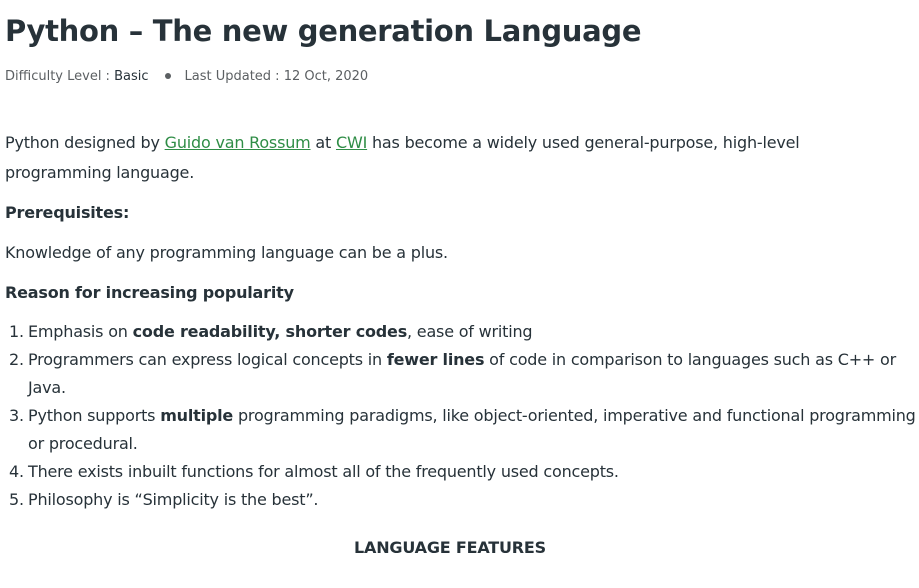 The height and width of the screenshot is (588, 919). What do you see at coordinates (351, 142) in the screenshot?
I see `cwi-link: CWI` at bounding box center [351, 142].